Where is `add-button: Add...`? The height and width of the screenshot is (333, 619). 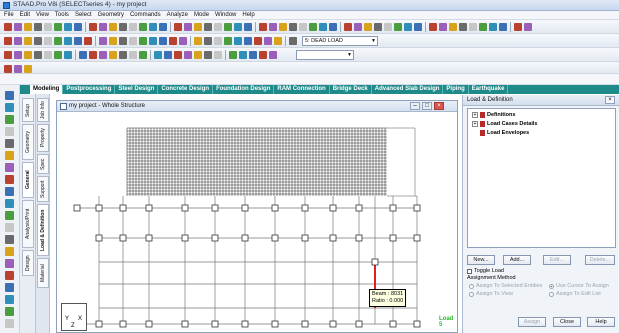
add-button: Add... is located at coordinates (517, 260).